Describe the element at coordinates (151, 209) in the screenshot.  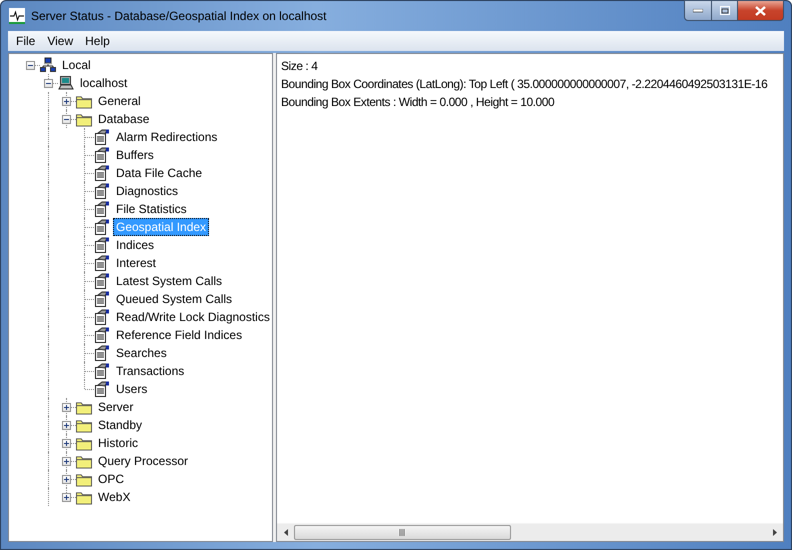
I see `tree-item: File Statistics` at that location.